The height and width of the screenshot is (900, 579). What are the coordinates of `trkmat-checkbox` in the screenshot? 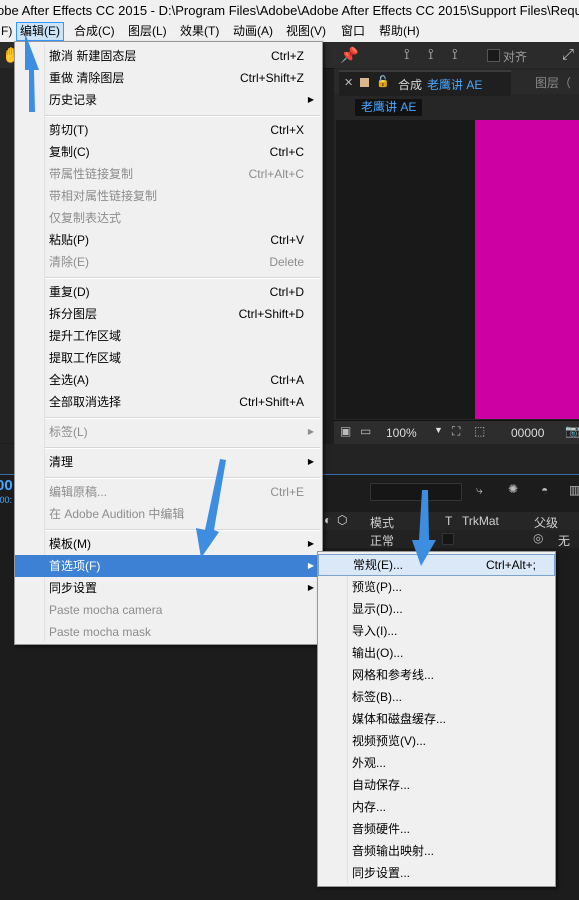 It's located at (448, 539).